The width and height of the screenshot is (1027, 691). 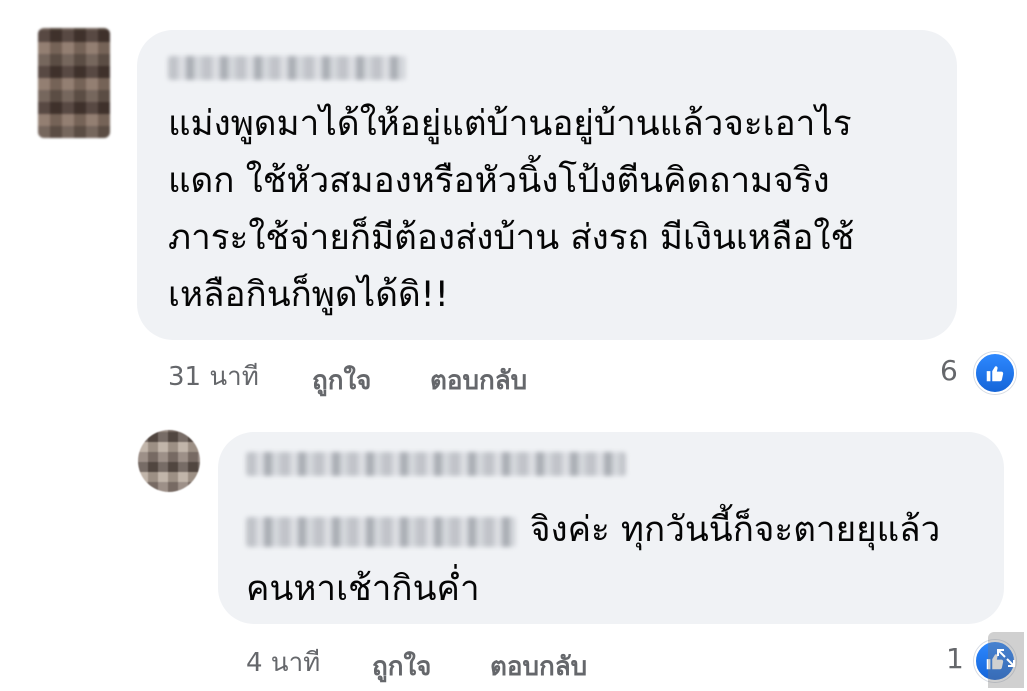 I want to click on reply-text-line: จิงค่ะ ทุกวันนี้ก็จะตายยุแล้ว, so click(x=735, y=530).